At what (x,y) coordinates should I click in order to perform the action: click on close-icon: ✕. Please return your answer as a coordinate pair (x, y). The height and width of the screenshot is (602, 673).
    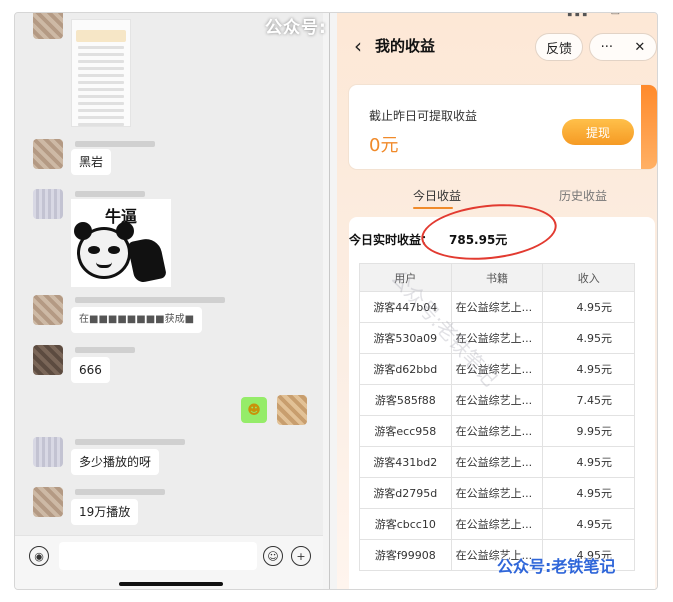
    Looking at the image, I should click on (639, 47).